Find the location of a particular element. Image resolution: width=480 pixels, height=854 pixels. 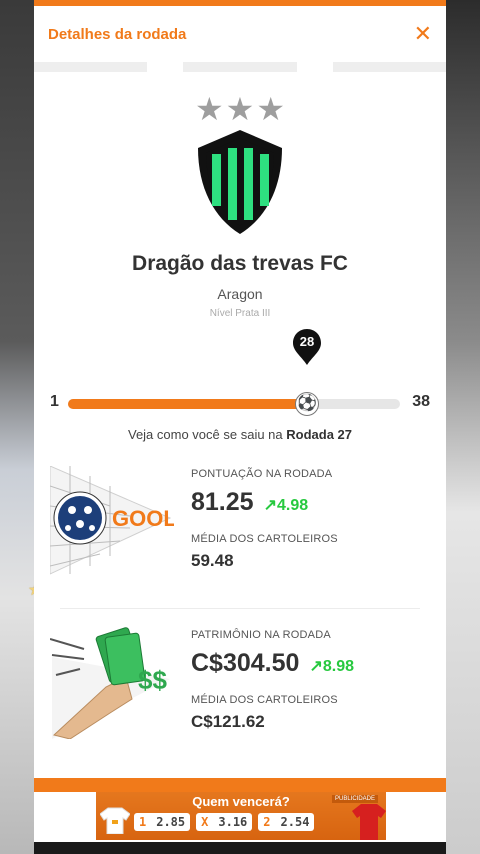

team-level: Nível Prata III is located at coordinates (240, 313).